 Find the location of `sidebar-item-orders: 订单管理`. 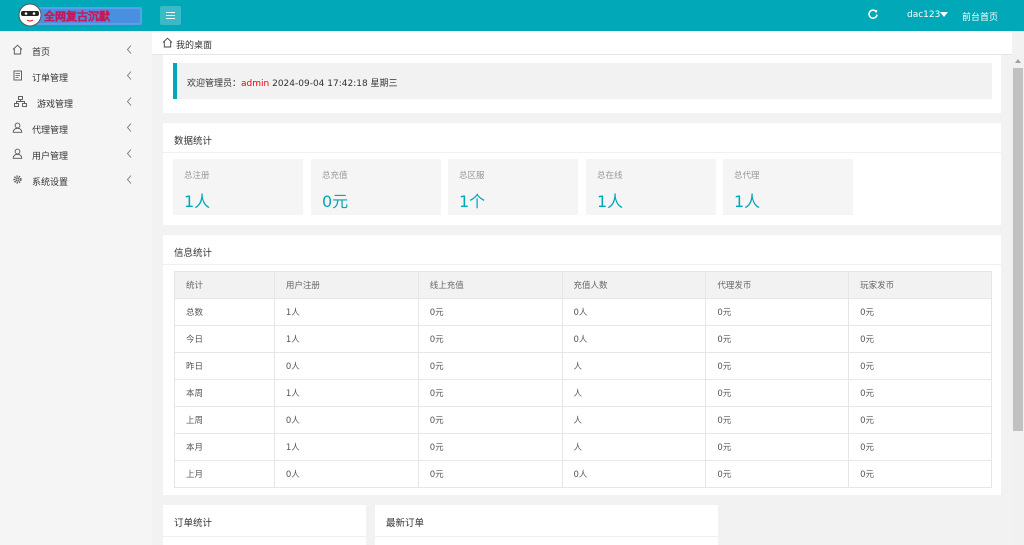

sidebar-item-orders: 订单管理 is located at coordinates (76, 76).